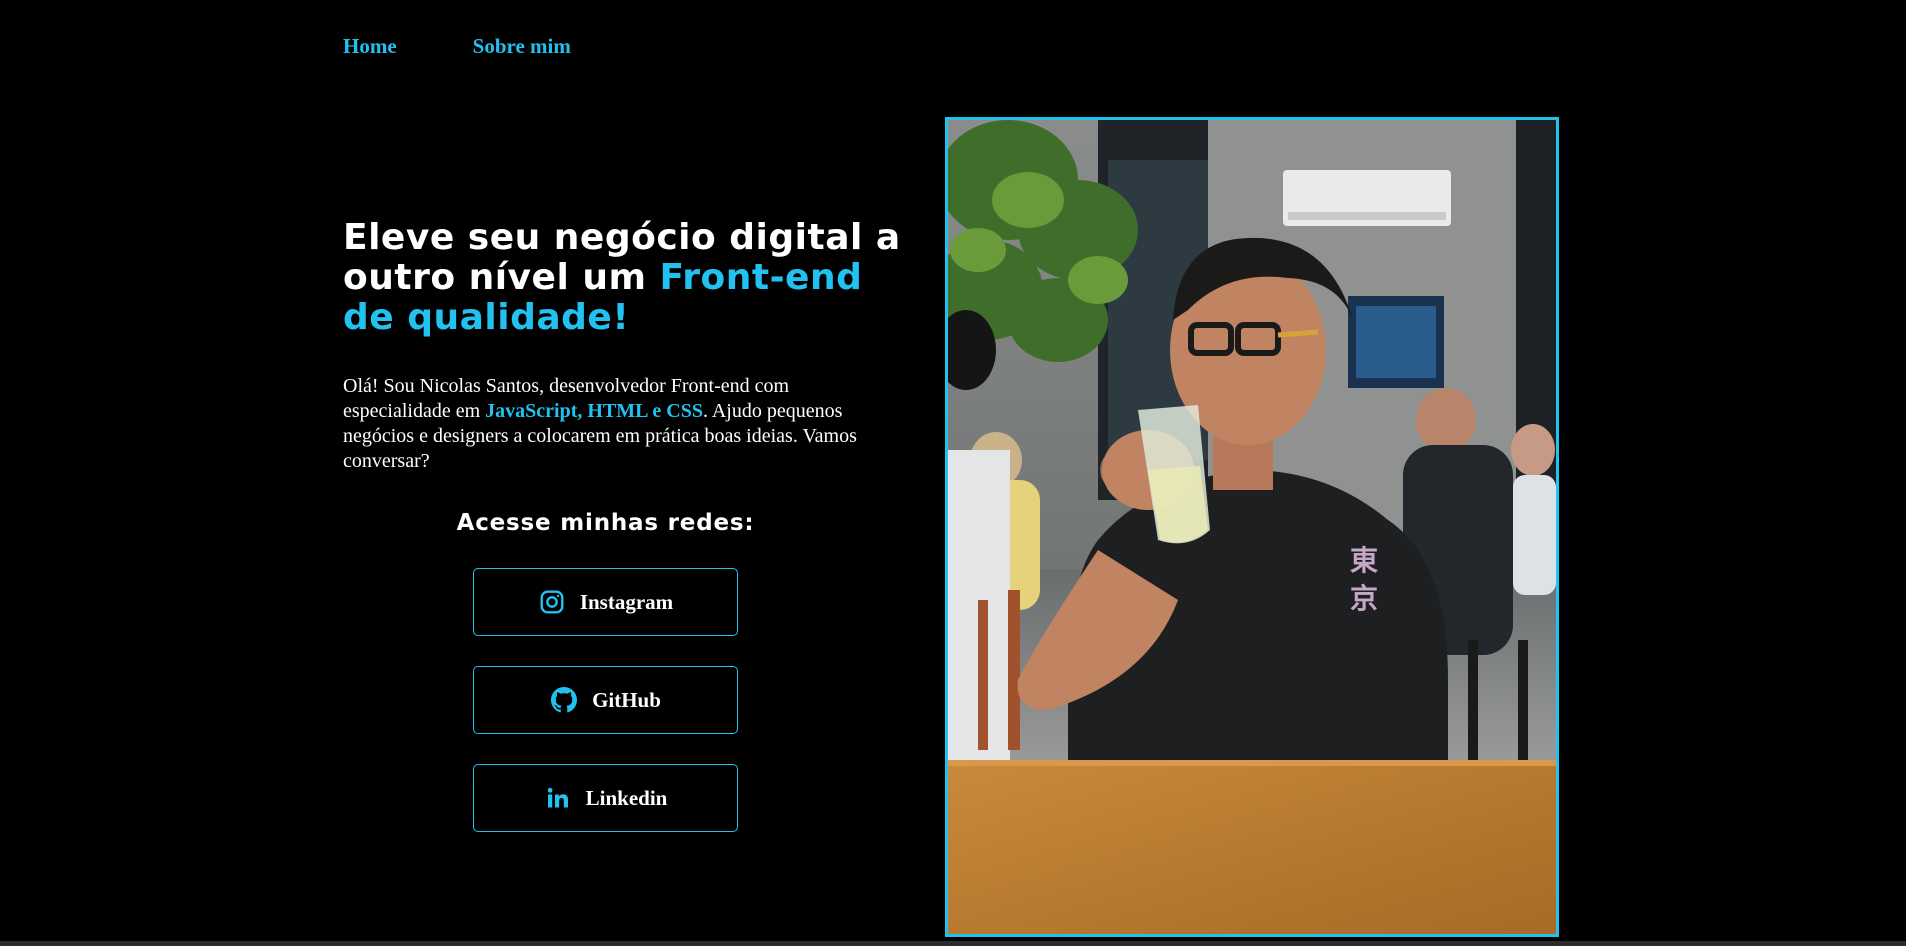 This screenshot has height=946, width=1906. I want to click on main-nav: Home Sobre mim, so click(457, 46).